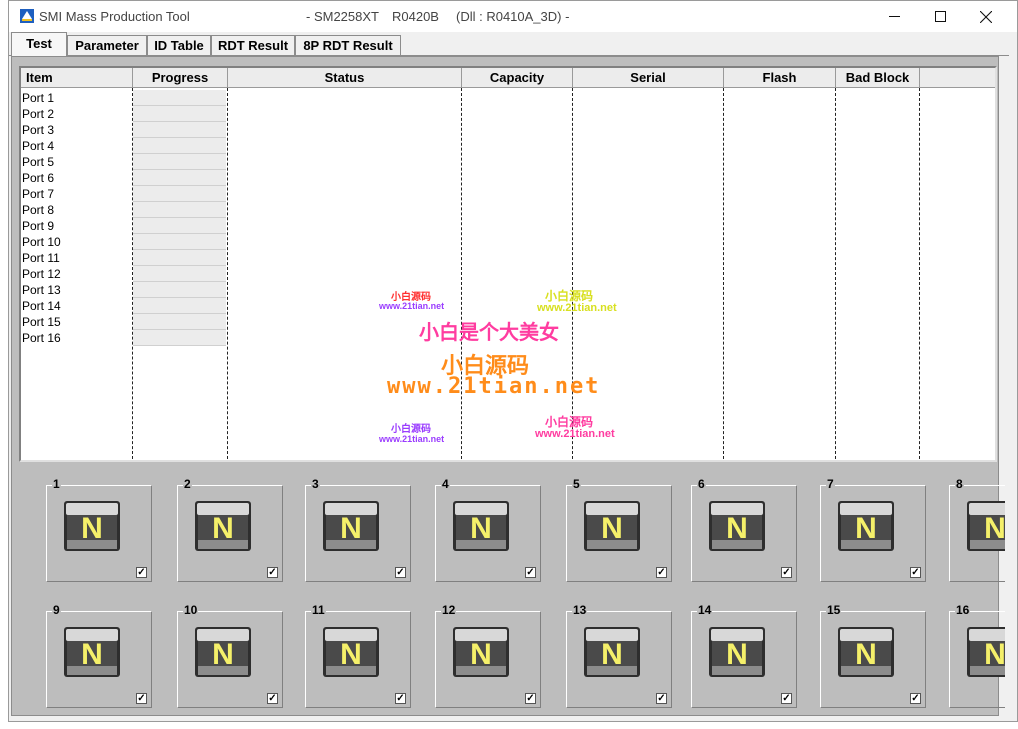  Describe the element at coordinates (830, 484) in the screenshot. I see `slot-number-label: 7` at that location.